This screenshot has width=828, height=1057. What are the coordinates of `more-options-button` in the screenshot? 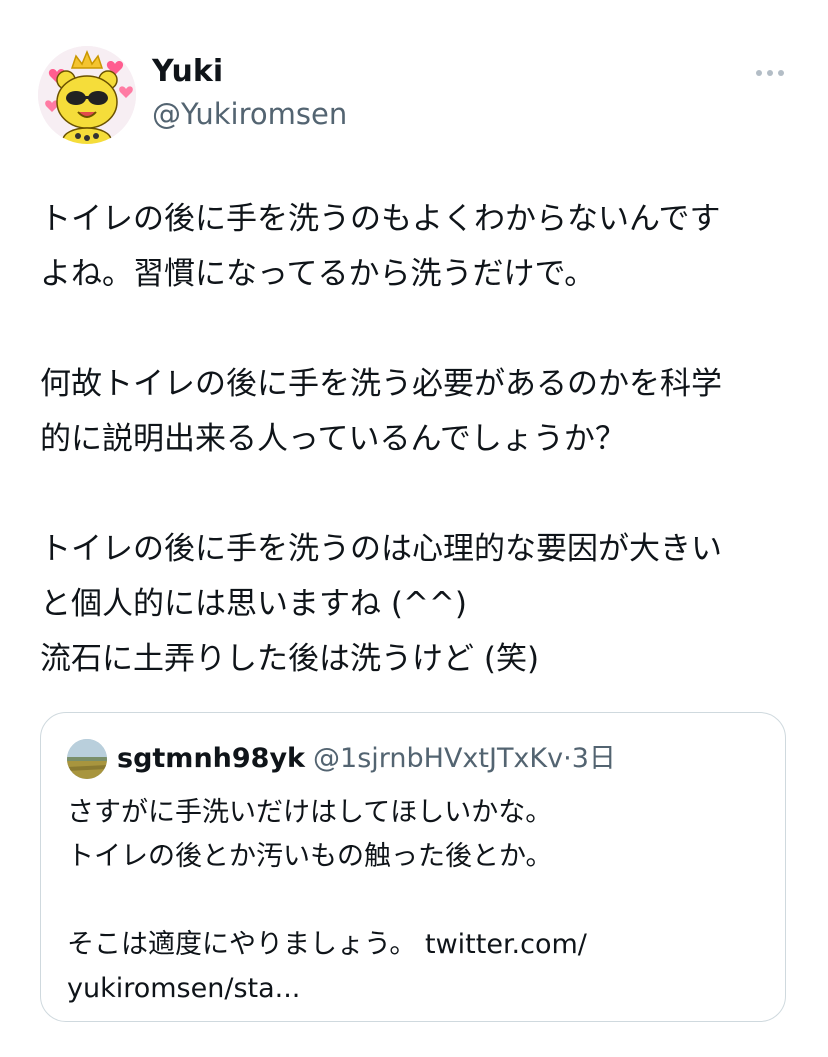 It's located at (770, 73).